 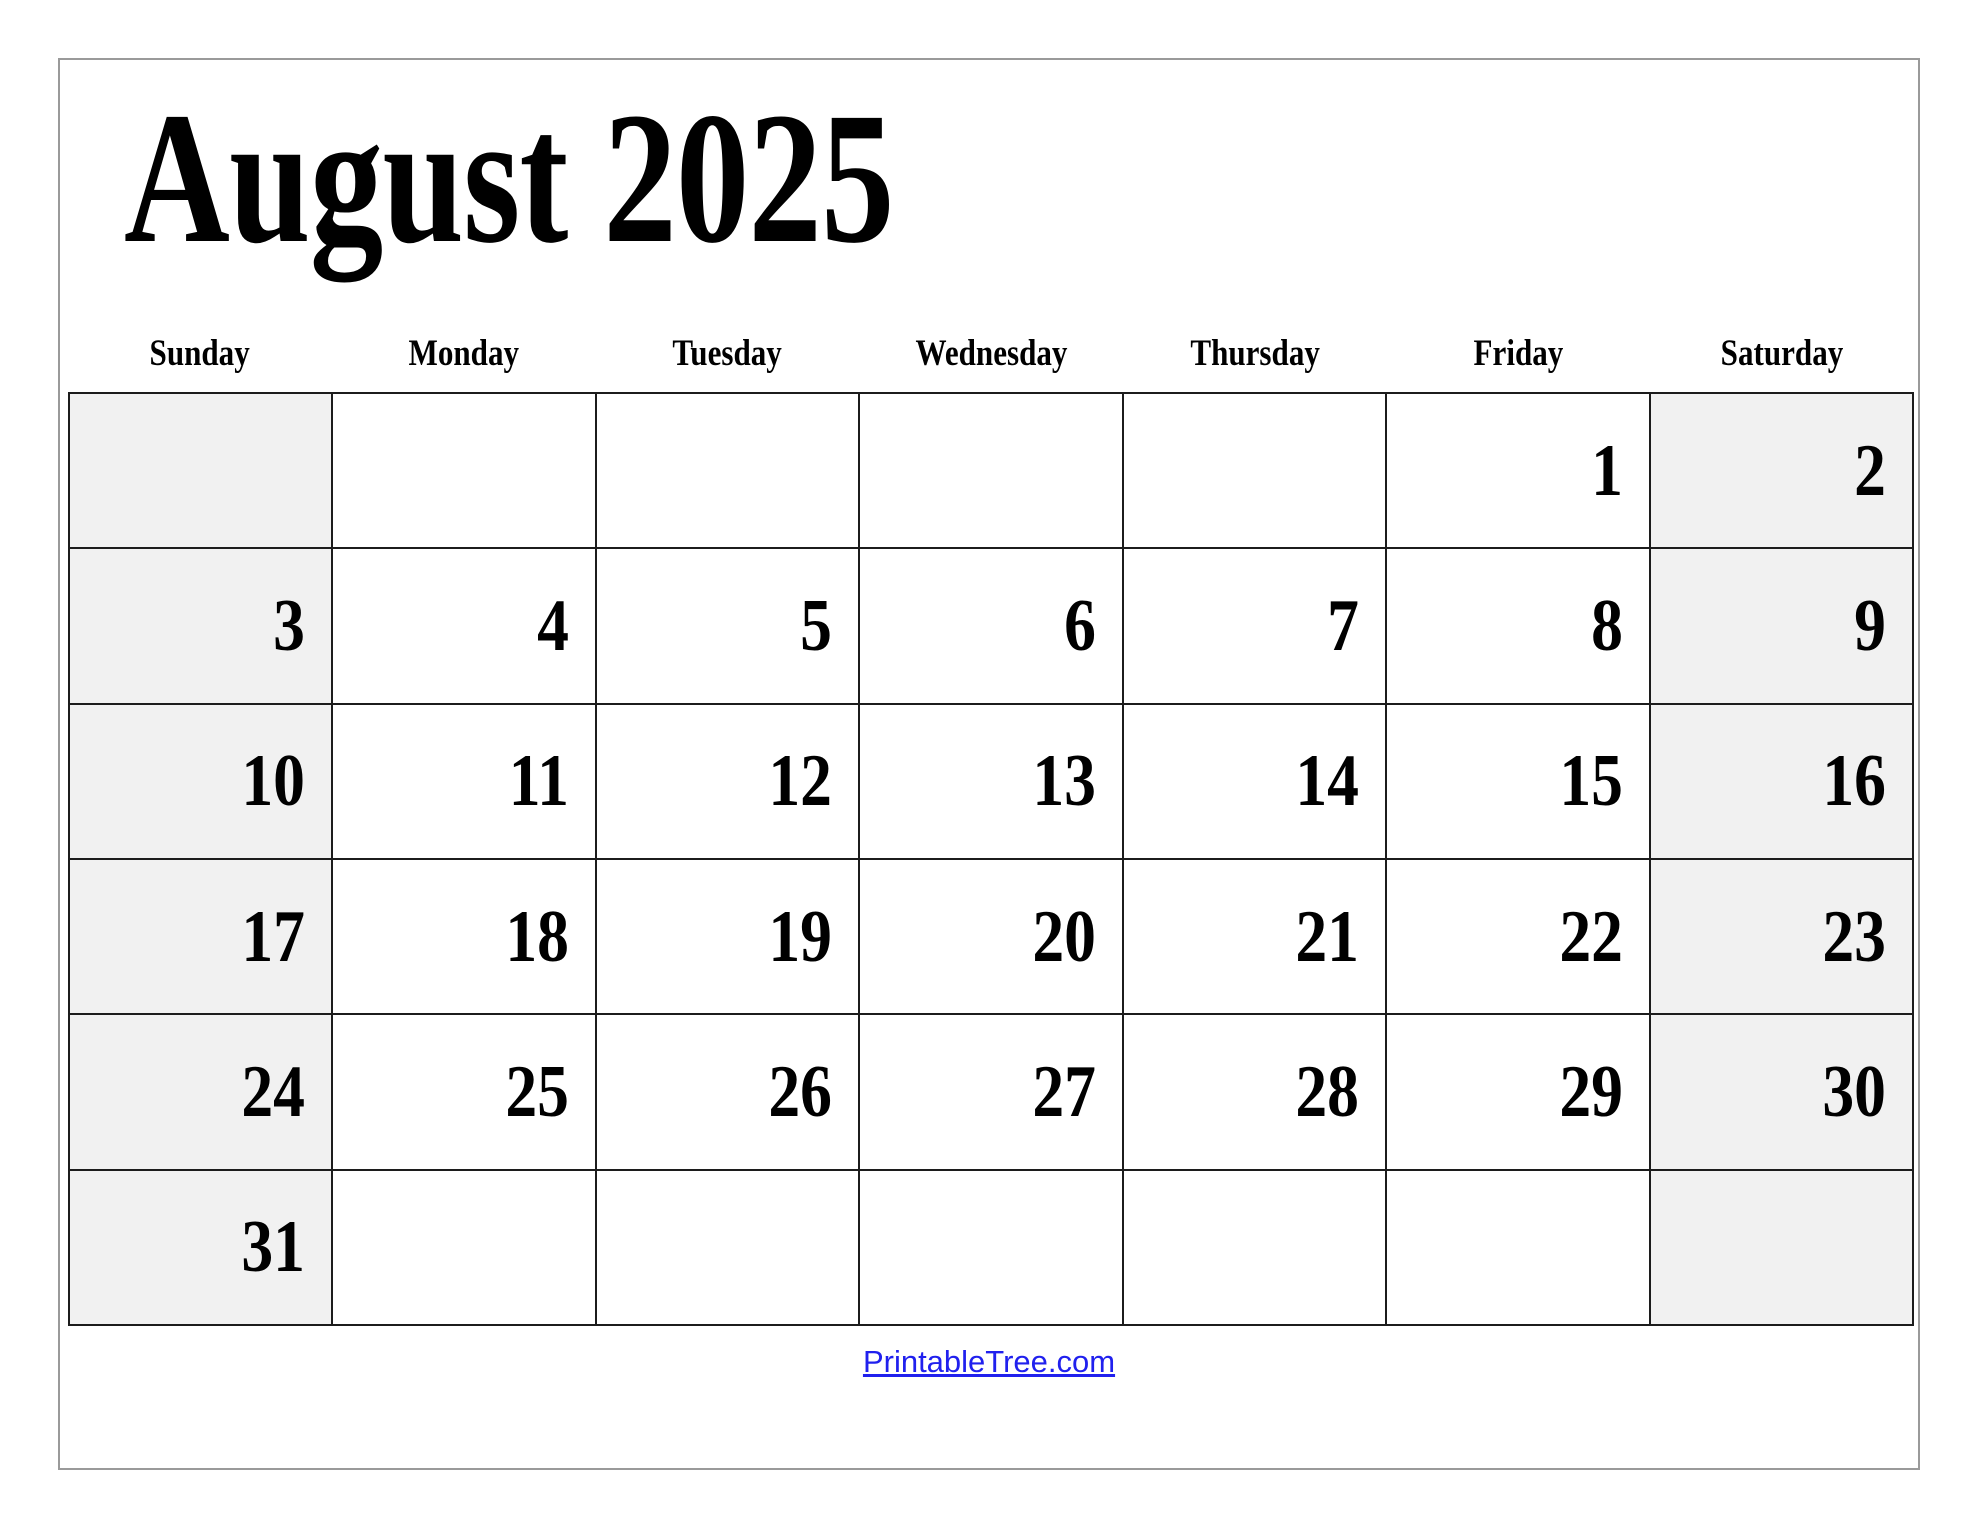 What do you see at coordinates (273, 1091) in the screenshot?
I see `day-number: 24` at bounding box center [273, 1091].